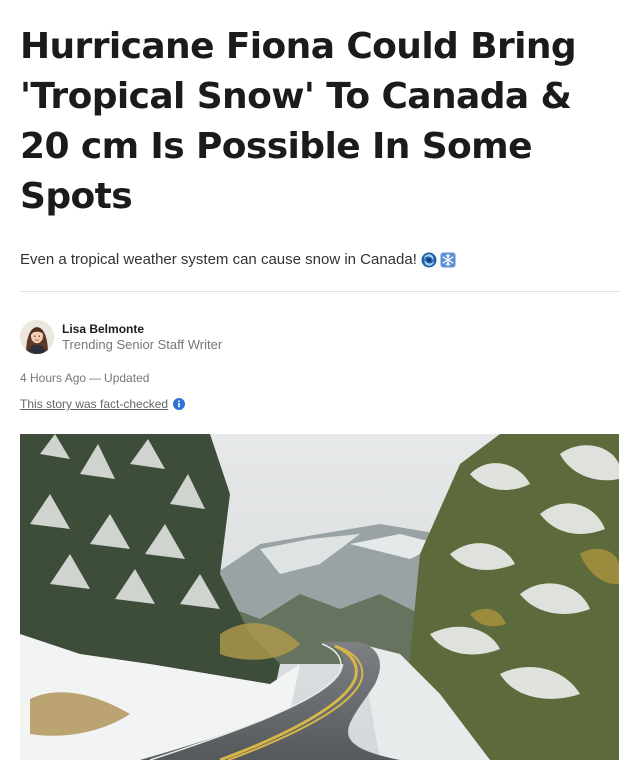  What do you see at coordinates (37, 337) in the screenshot?
I see `avatar` at bounding box center [37, 337].